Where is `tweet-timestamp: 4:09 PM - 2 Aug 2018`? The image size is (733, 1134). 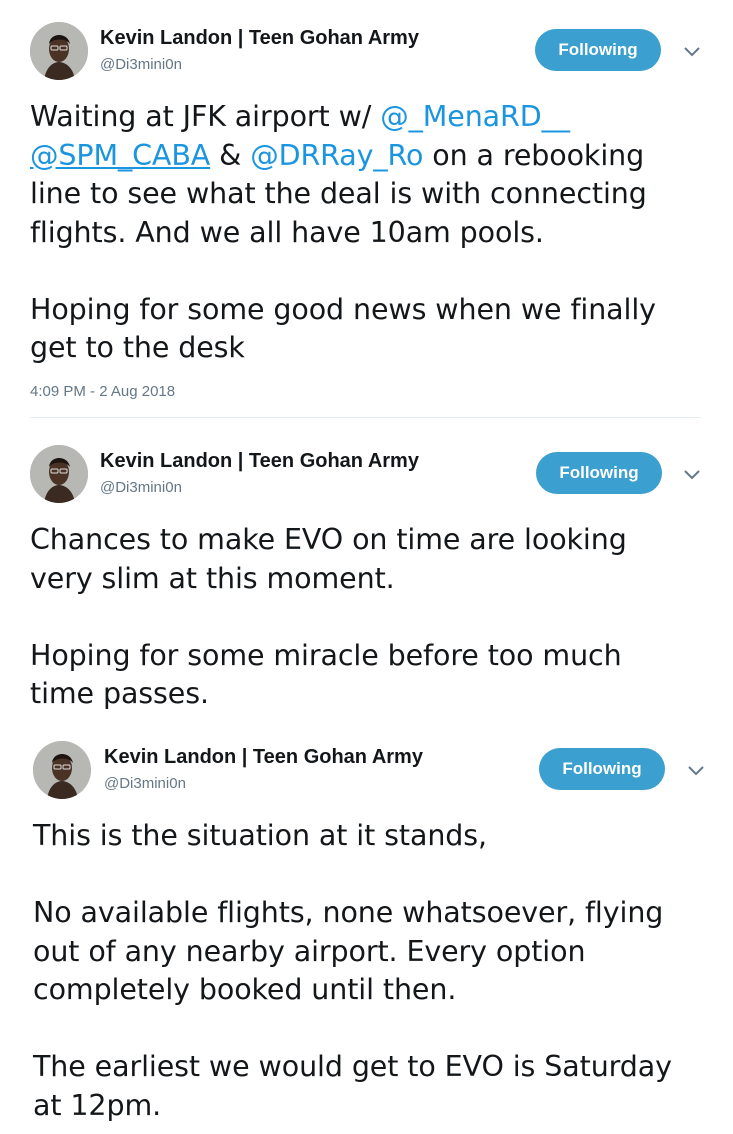
tweet-timestamp: 4:09 PM - 2 Aug 2018 is located at coordinates (102, 391).